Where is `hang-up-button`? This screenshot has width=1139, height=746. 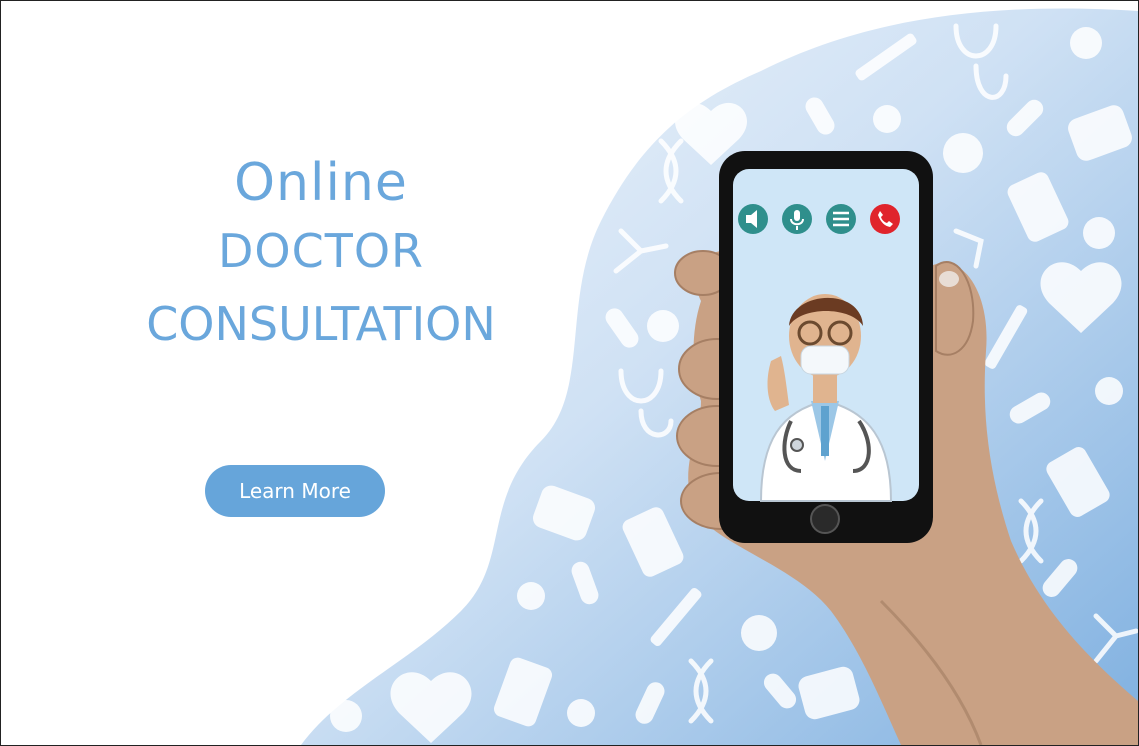 hang-up-button is located at coordinates (885, 219).